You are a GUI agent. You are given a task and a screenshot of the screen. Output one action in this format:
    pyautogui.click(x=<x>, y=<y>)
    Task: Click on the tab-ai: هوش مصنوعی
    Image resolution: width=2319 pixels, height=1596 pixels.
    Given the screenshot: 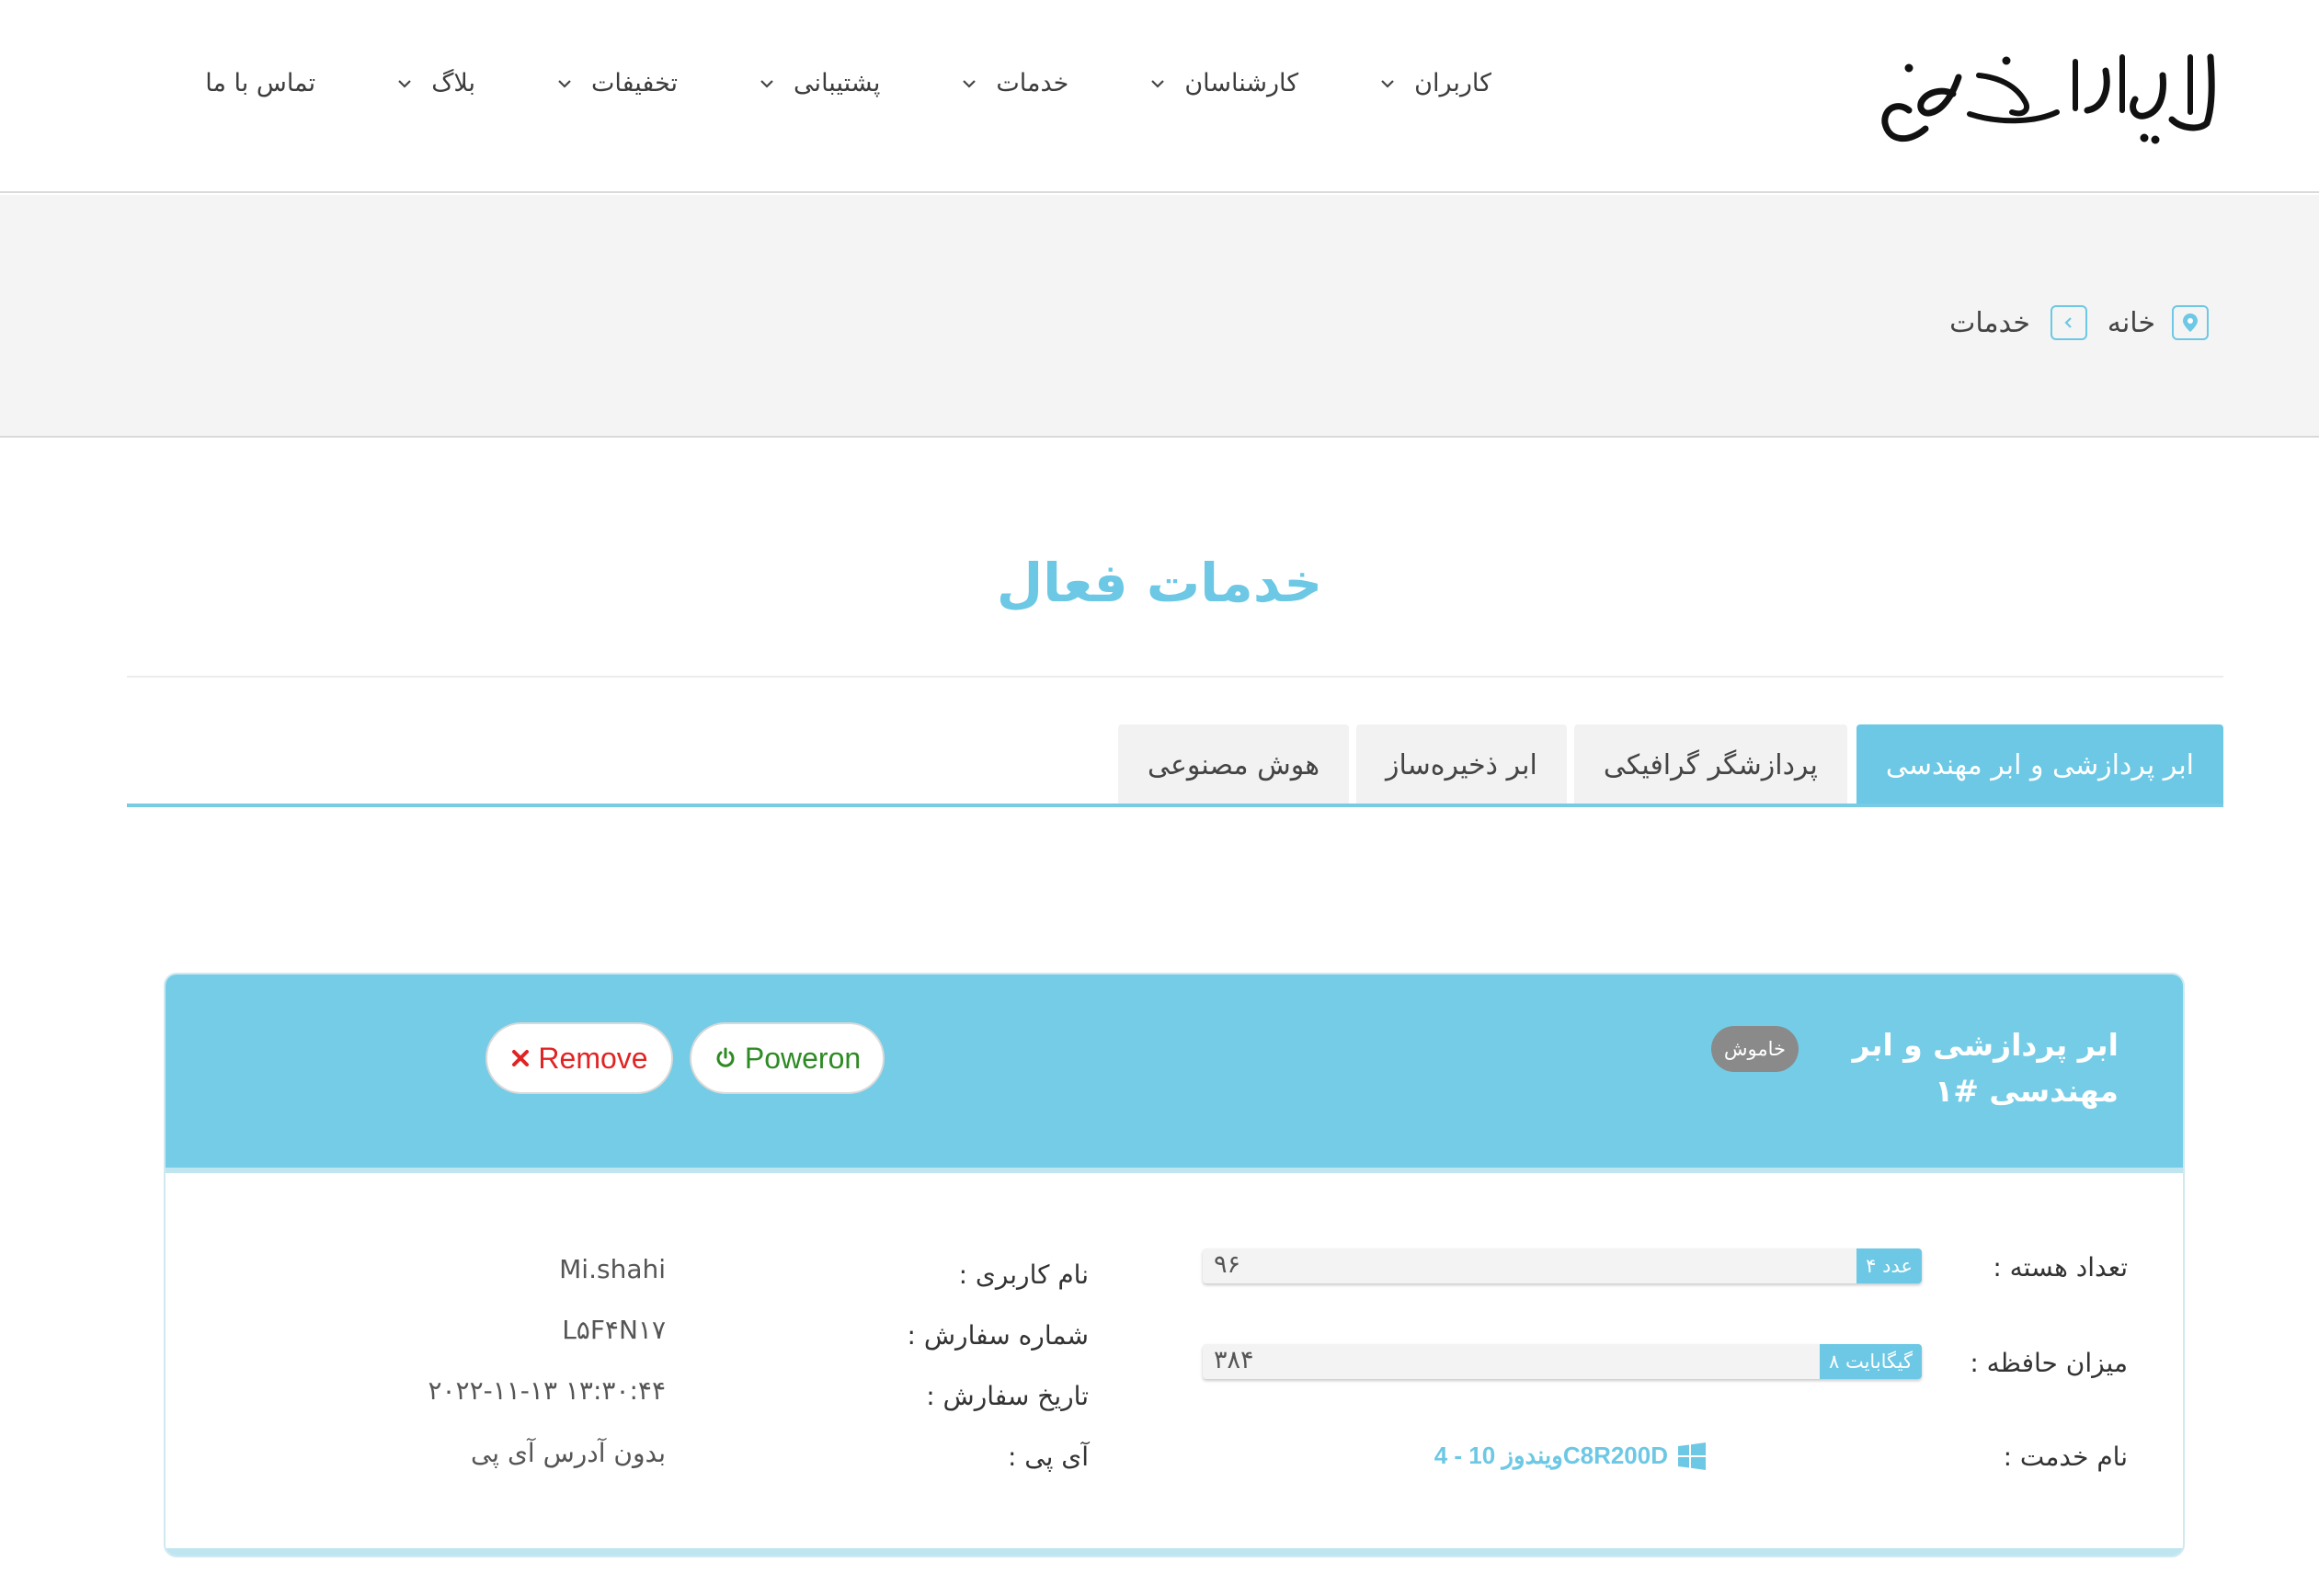 What is the action you would take?
    pyautogui.click(x=1234, y=764)
    